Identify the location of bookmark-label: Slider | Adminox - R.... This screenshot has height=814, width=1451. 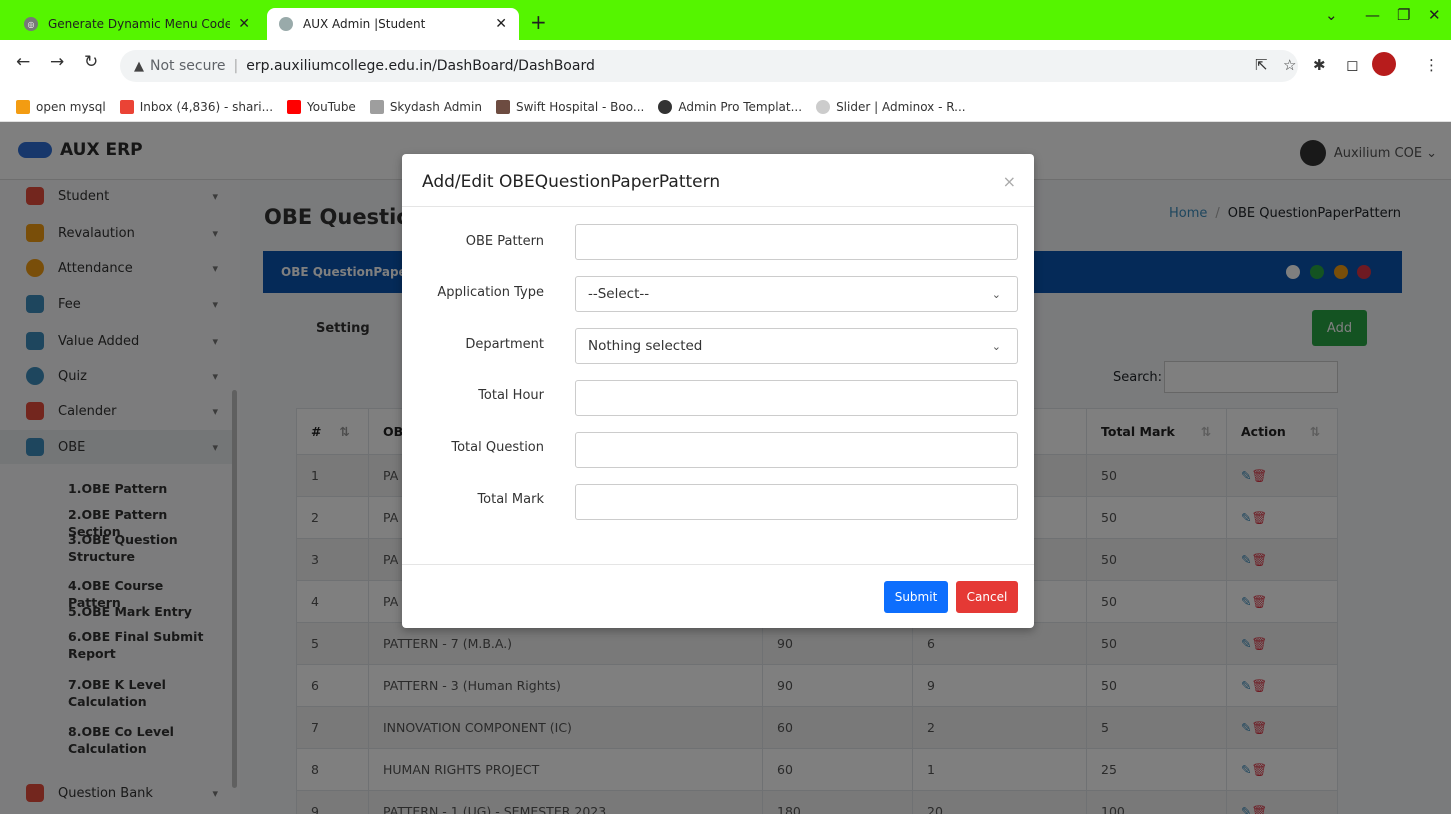
(901, 106).